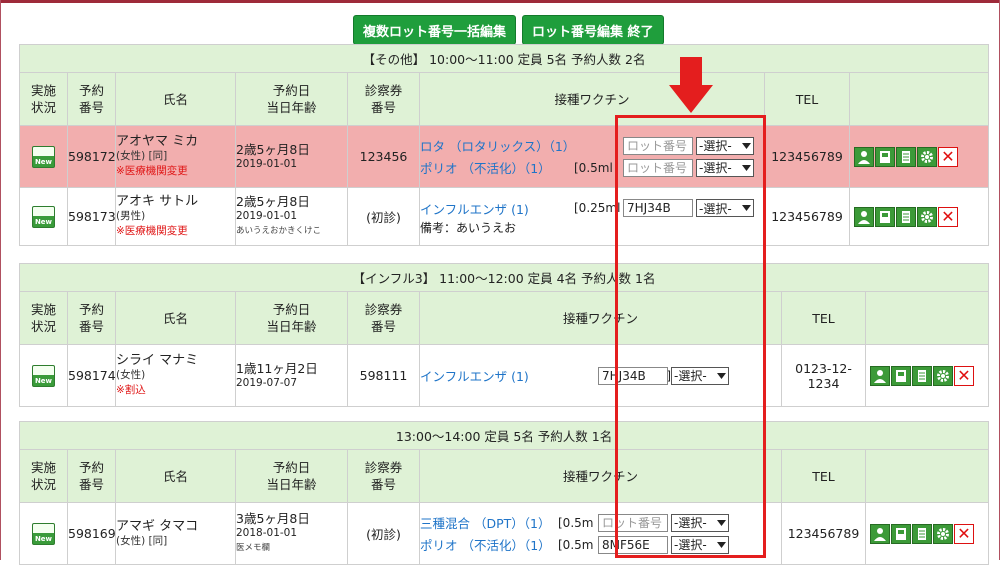 This screenshot has height=565, width=1000. I want to click on top-border, so click(500, 1).